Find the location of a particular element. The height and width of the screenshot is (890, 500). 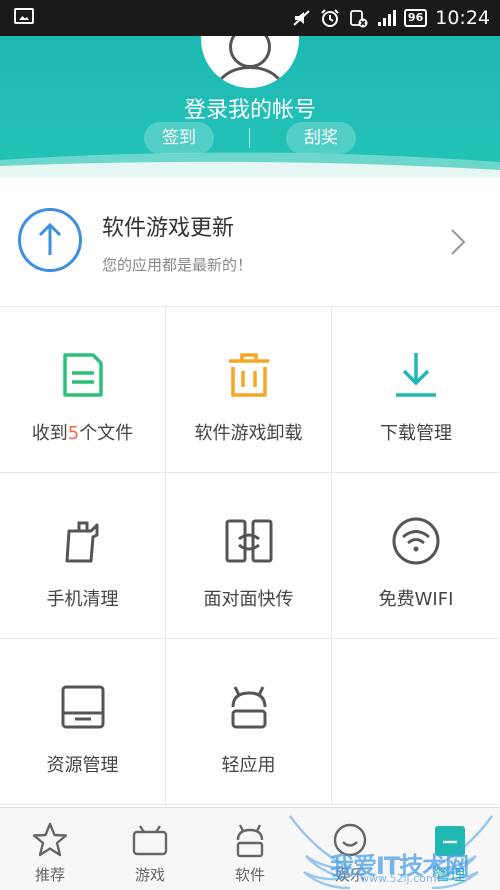

download-icon is located at coordinates (416, 375).